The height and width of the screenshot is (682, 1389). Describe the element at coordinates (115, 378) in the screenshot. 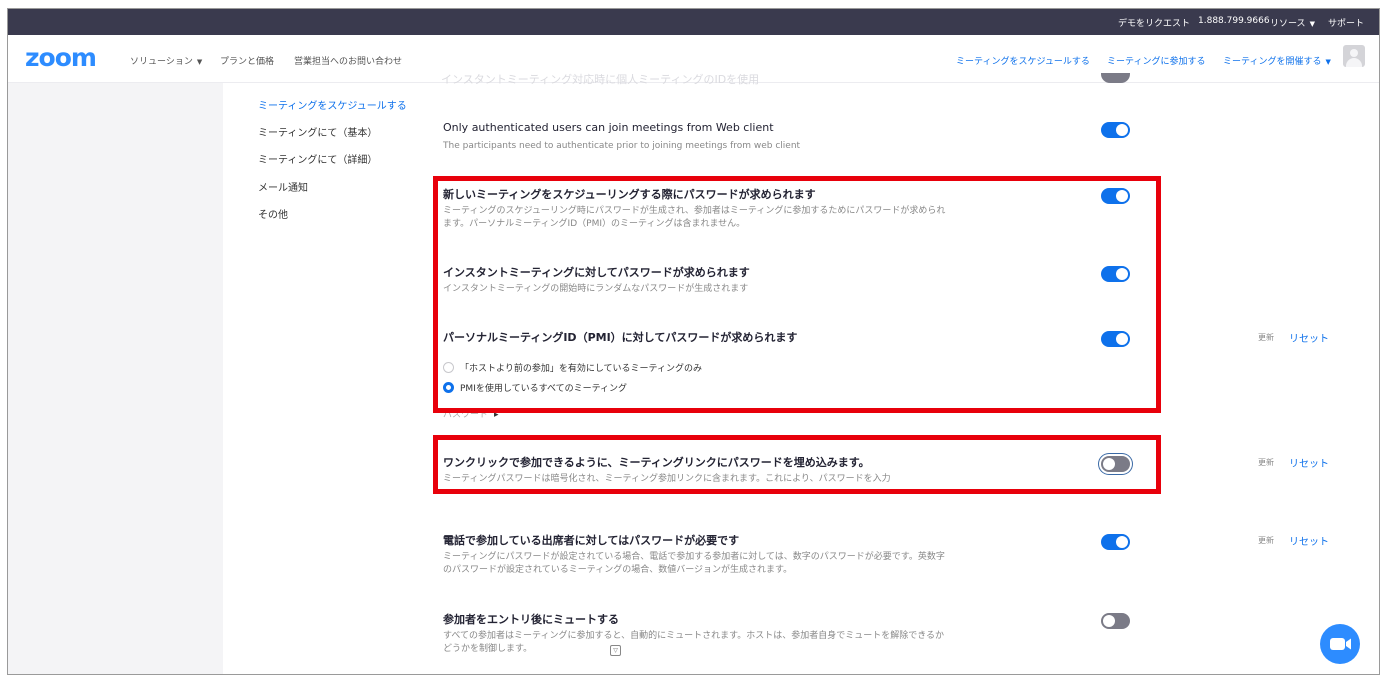

I see `left-sidebar-panel` at that location.